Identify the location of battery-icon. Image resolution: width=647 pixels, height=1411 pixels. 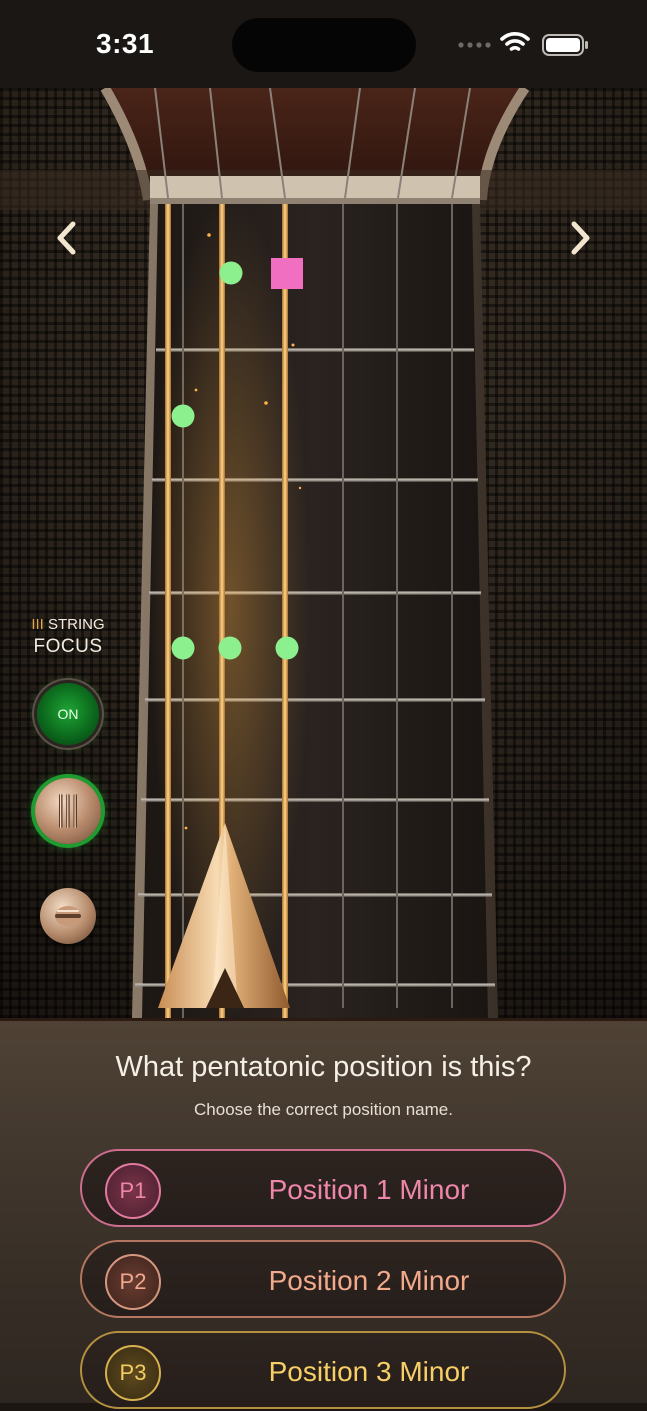
(565, 45).